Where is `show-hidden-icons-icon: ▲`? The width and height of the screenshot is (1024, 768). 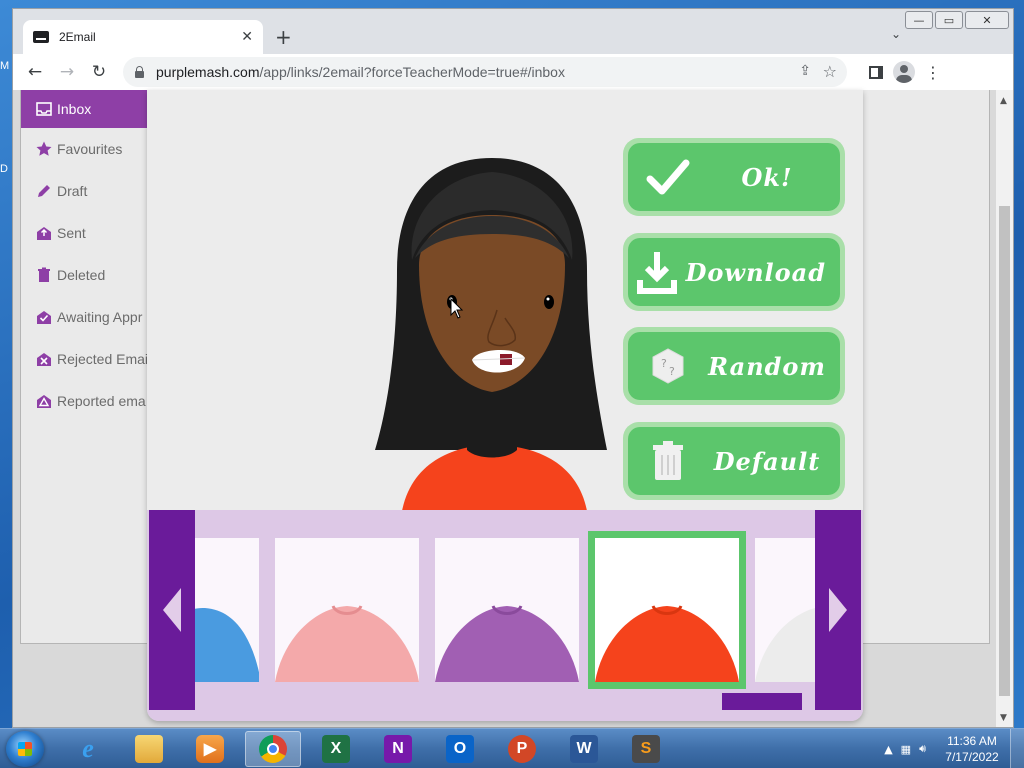 show-hidden-icons-icon: ▲ is located at coordinates (888, 749).